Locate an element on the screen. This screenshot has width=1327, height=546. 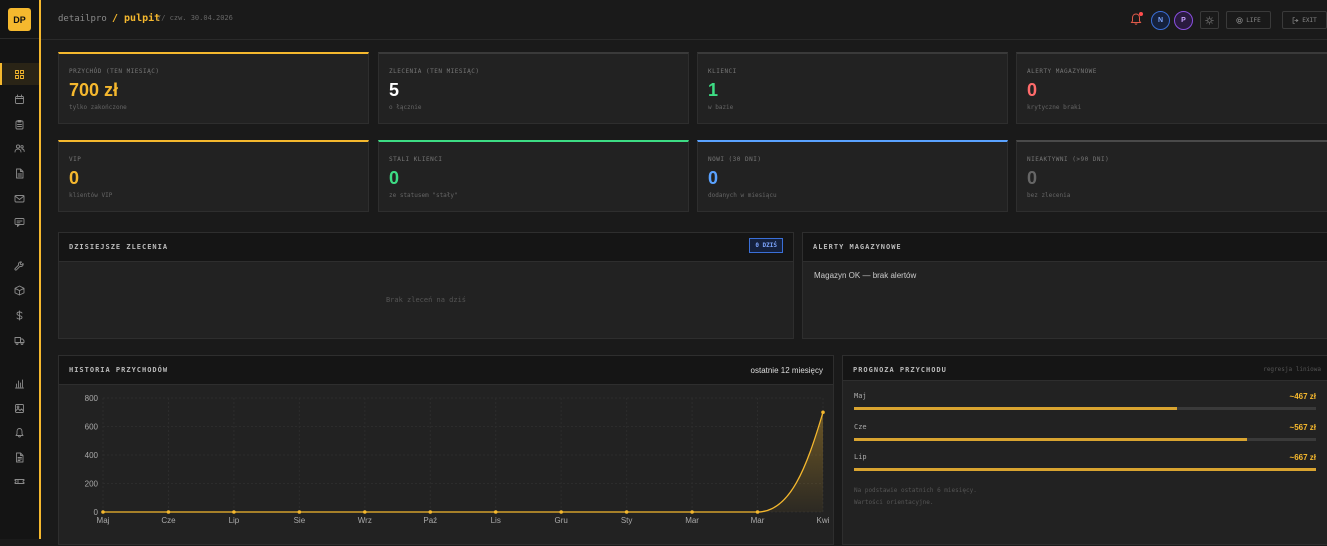
life-label: LIFE is located at coordinates (1253, 20).